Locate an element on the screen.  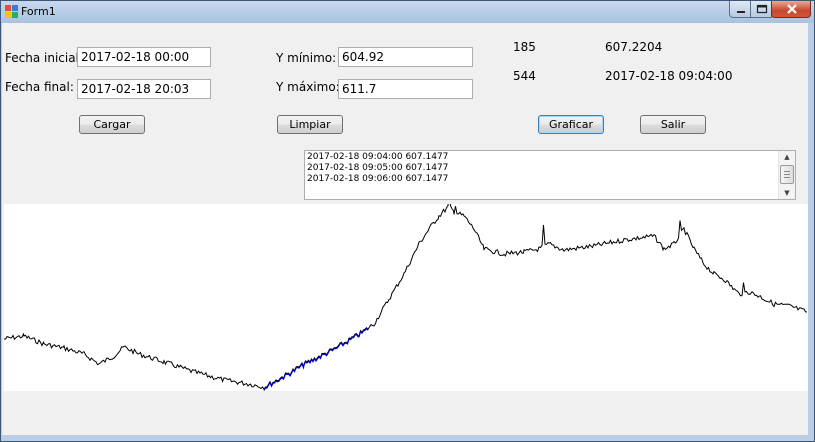
list-item: 2017-02-18 09:04:00 607.1477 is located at coordinates (542, 157).